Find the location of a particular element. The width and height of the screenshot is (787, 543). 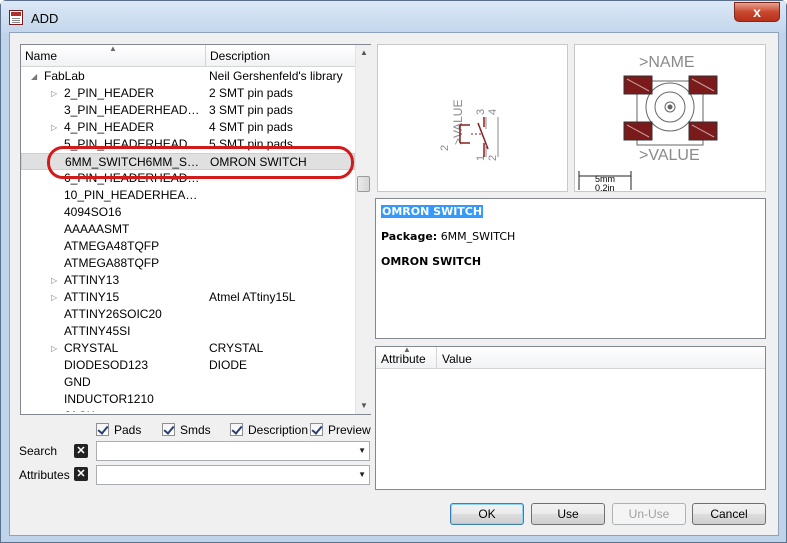

tree-row: ▷ ATTINY15 Atmel ATtiny15L is located at coordinates (188, 297).